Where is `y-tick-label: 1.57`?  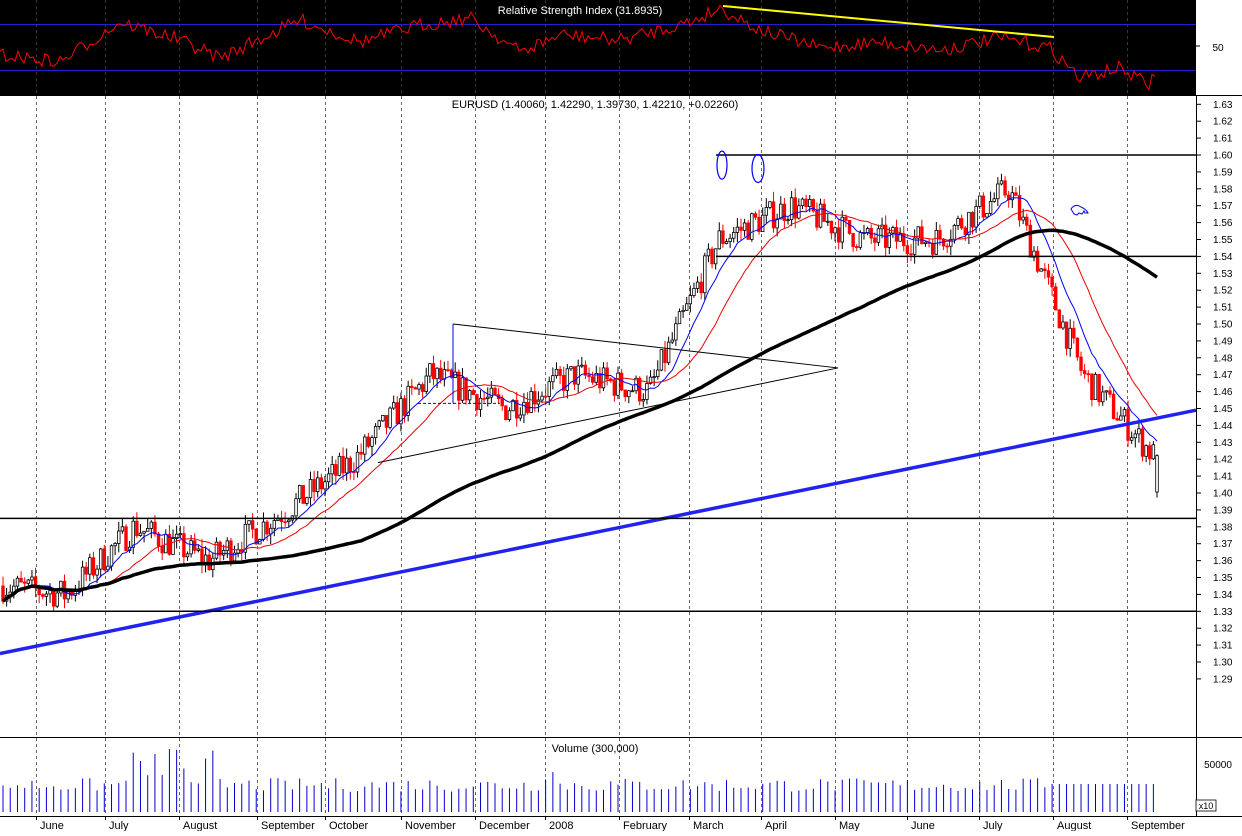
y-tick-label: 1.57 is located at coordinates (1223, 206).